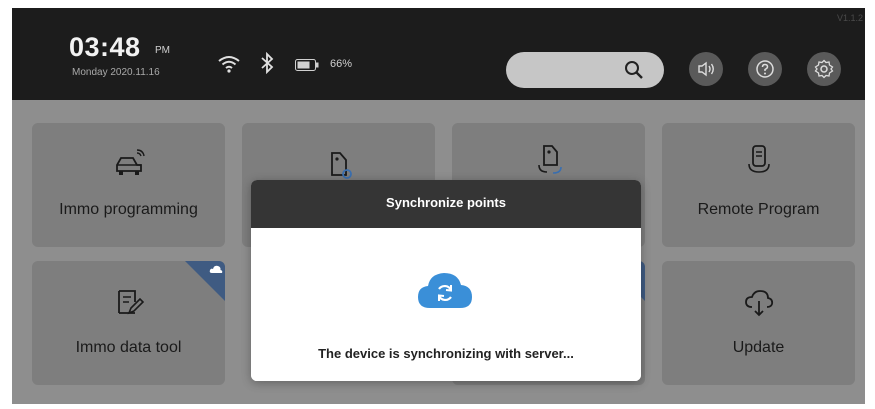  What do you see at coordinates (446, 204) in the screenshot?
I see `dialog-title: Synchronize points` at bounding box center [446, 204].